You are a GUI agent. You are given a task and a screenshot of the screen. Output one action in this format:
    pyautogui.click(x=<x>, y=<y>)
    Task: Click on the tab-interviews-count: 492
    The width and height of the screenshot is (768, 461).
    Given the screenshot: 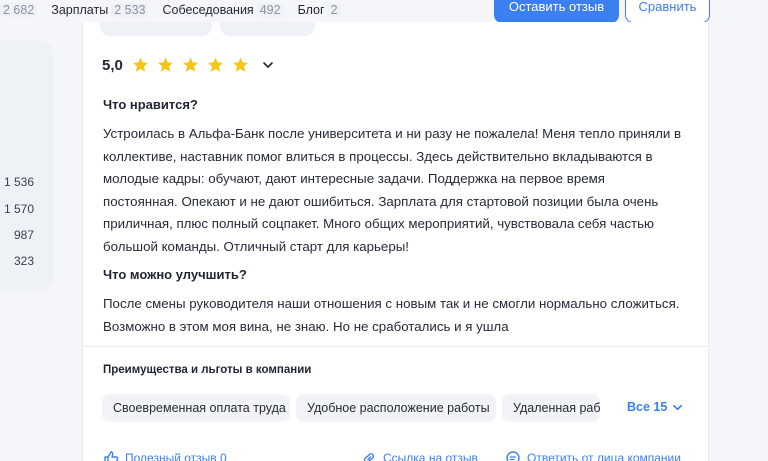 What is the action you would take?
    pyautogui.click(x=270, y=10)
    